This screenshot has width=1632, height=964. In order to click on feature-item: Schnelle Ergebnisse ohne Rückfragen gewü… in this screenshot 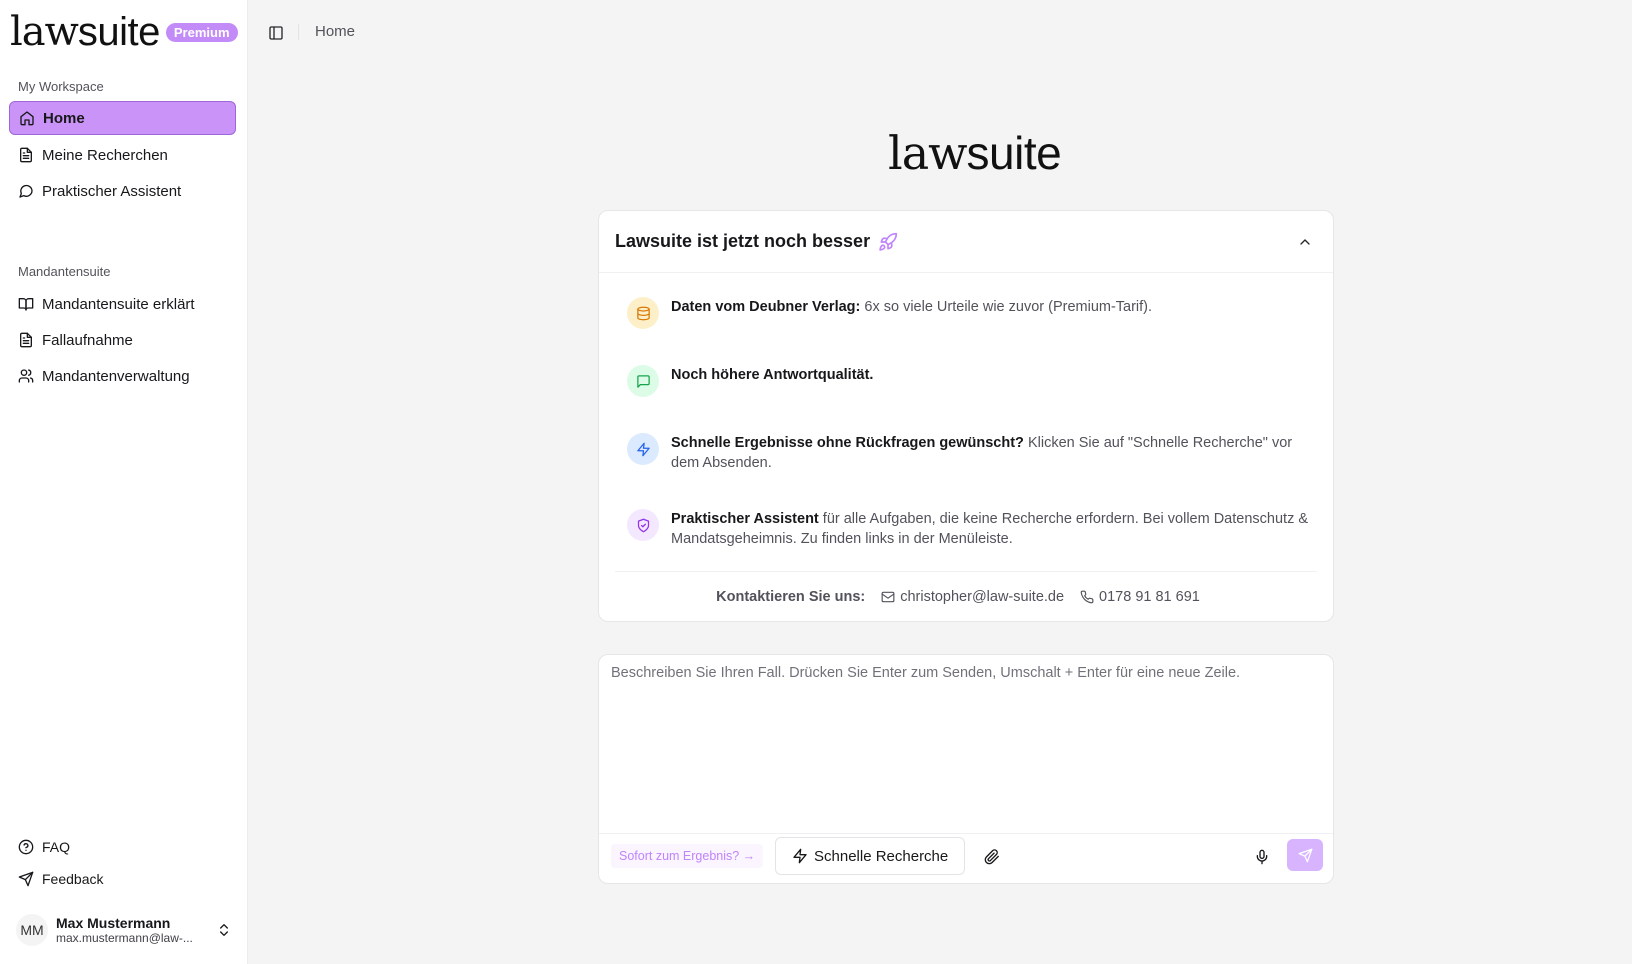, I will do `click(972, 453)`.